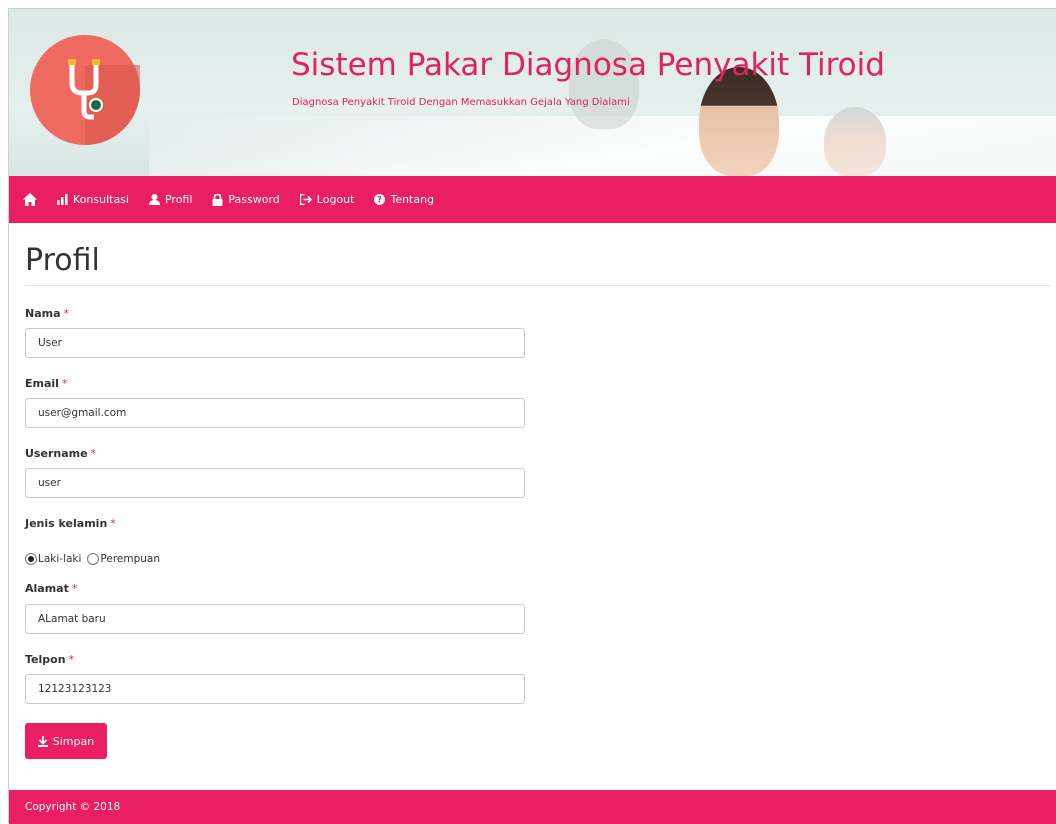  Describe the element at coordinates (101, 199) in the screenshot. I see `nav-konsultasi-label: Konsultasi` at that location.